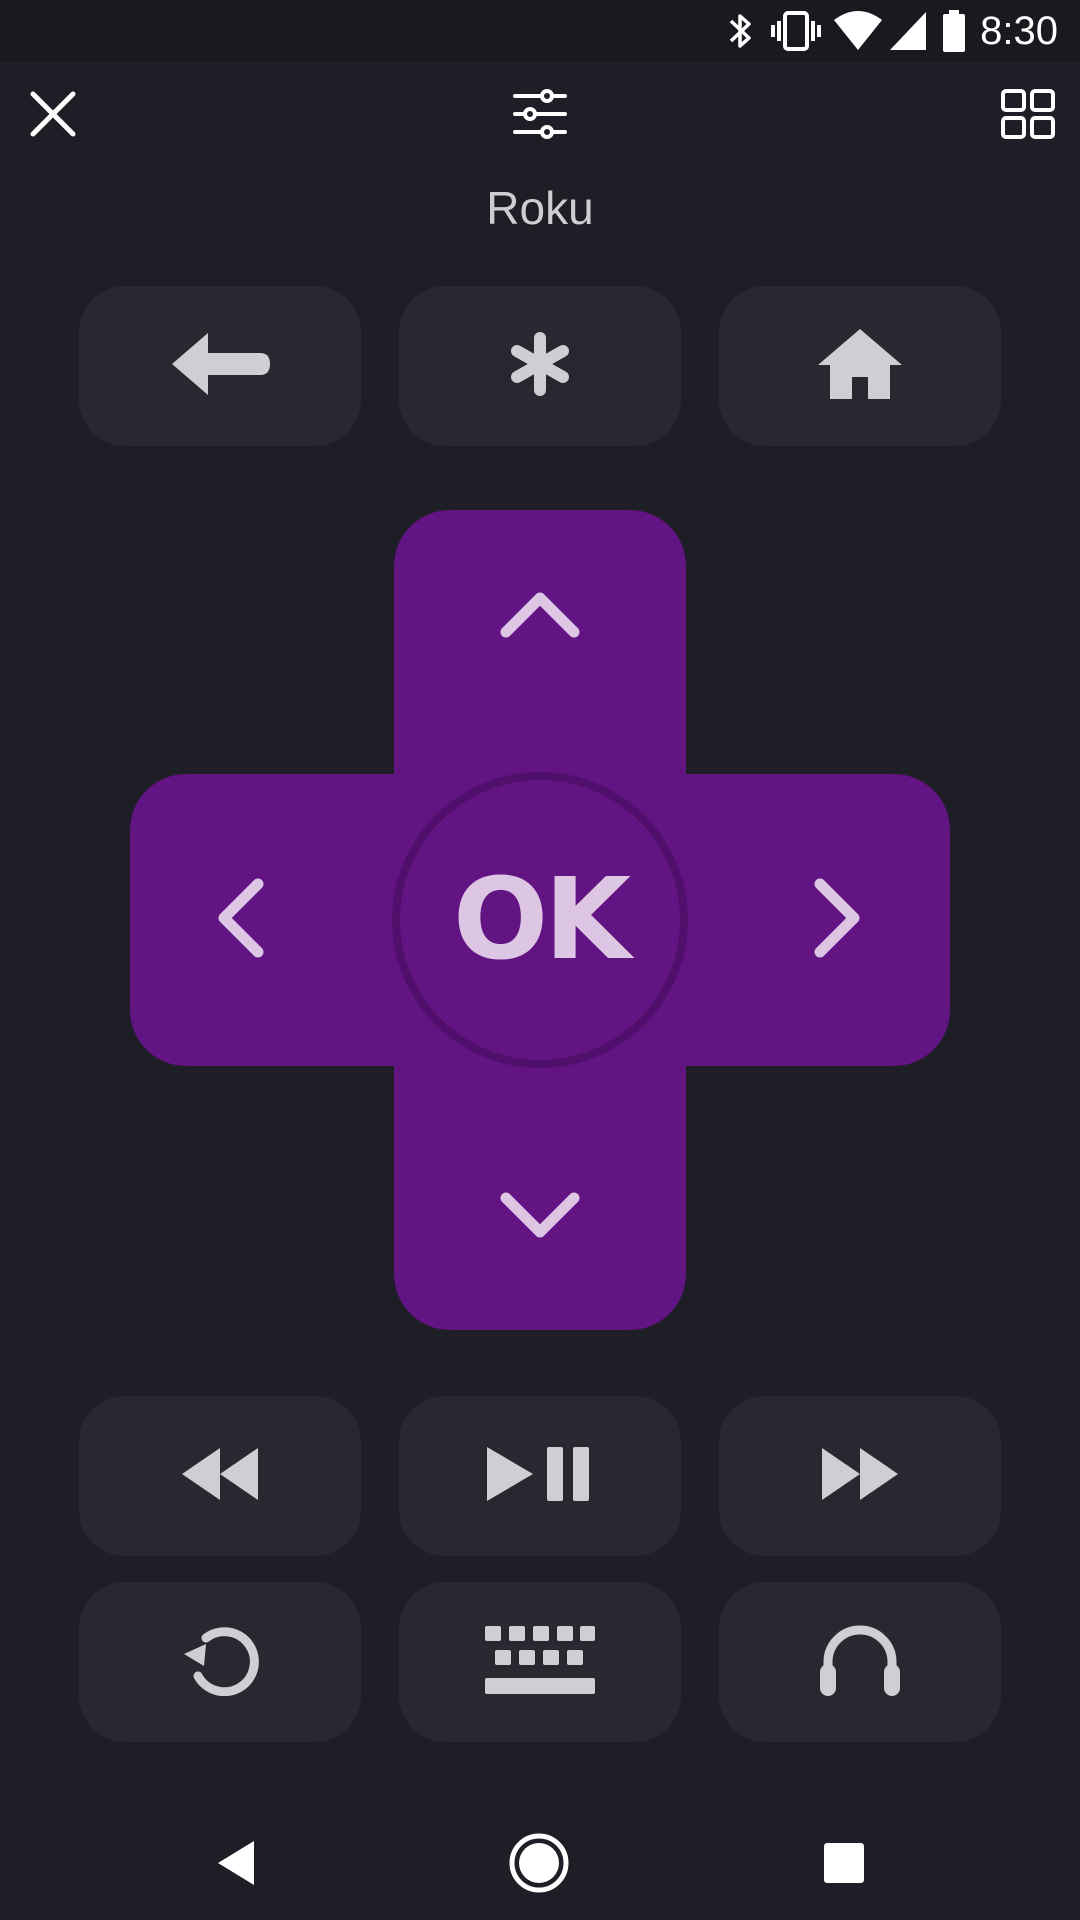 The width and height of the screenshot is (1080, 1920). I want to click on private-listening-button, so click(860, 1662).